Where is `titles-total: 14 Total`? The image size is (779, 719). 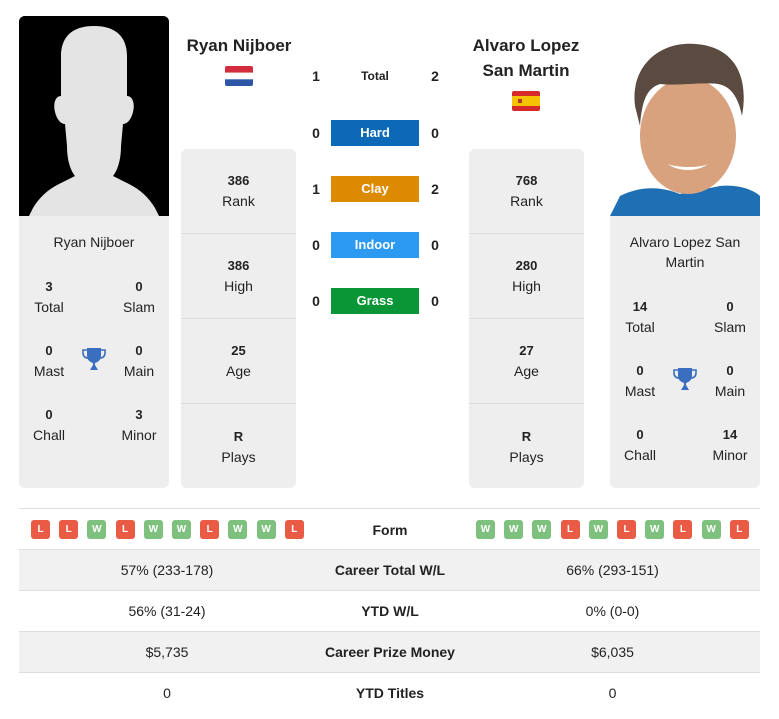 titles-total: 14 Total is located at coordinates (640, 317).